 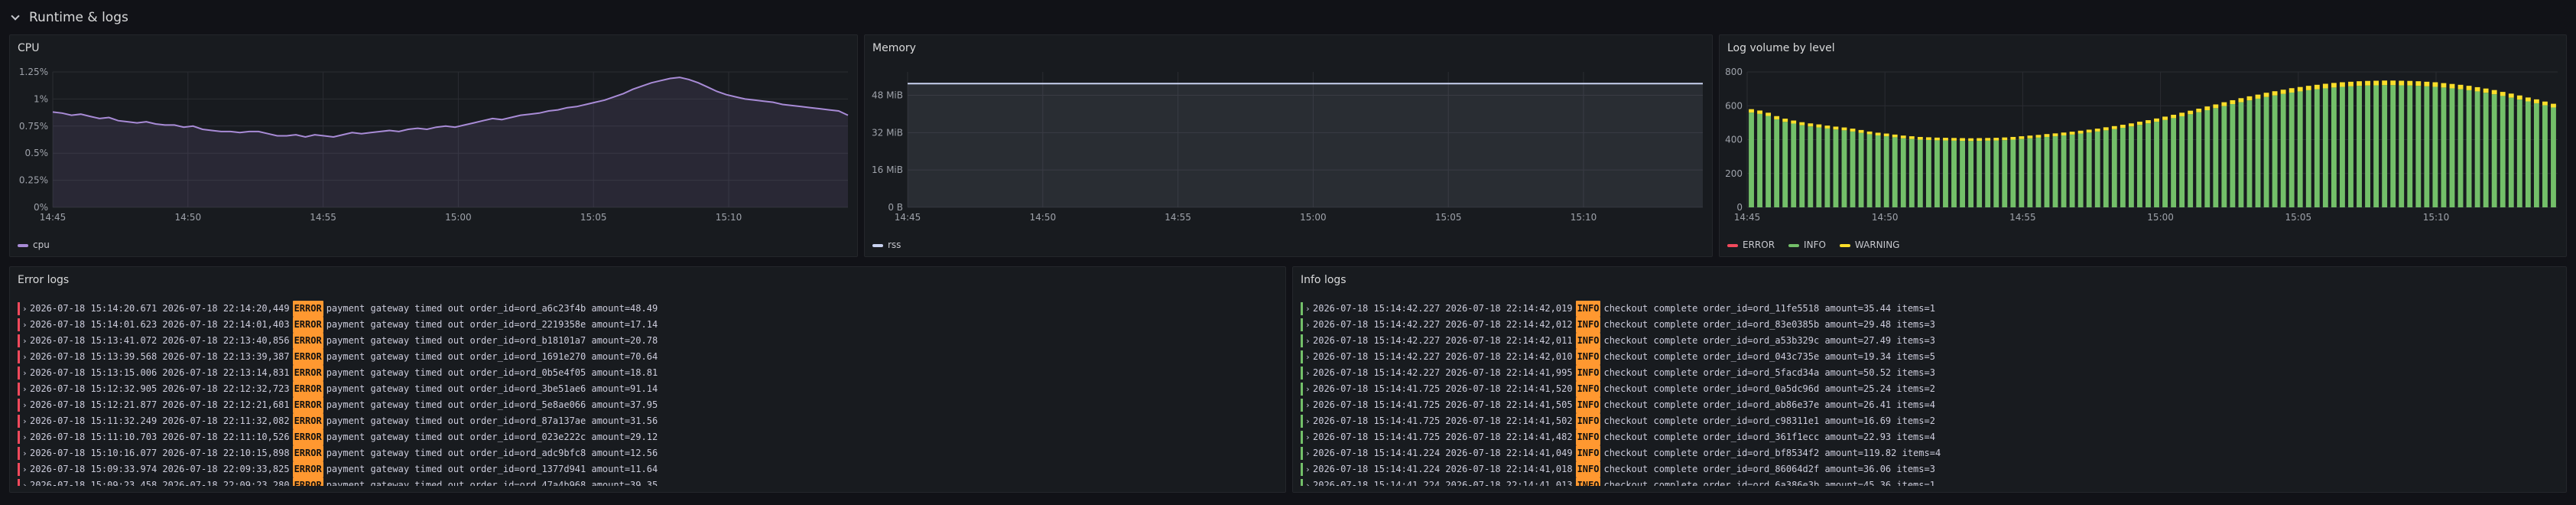 What do you see at coordinates (888, 95) in the screenshot?
I see `y-tick-label: 48 MiB` at bounding box center [888, 95].